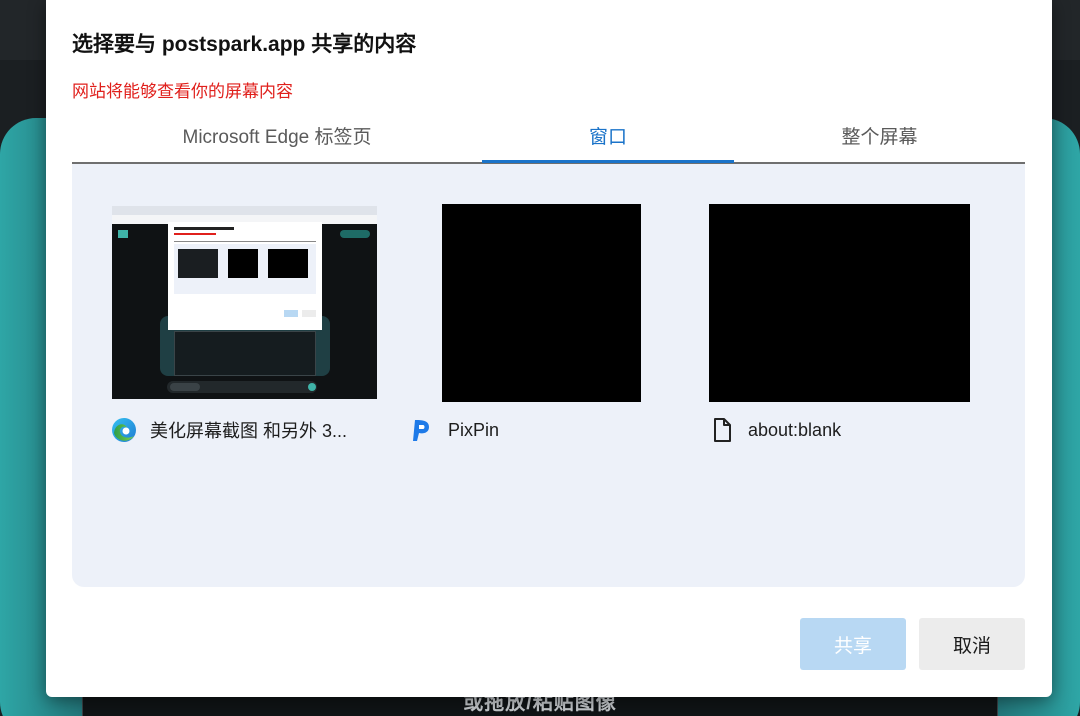 The image size is (1080, 716). Describe the element at coordinates (422, 430) in the screenshot. I see `pixpin-app-icon` at that location.